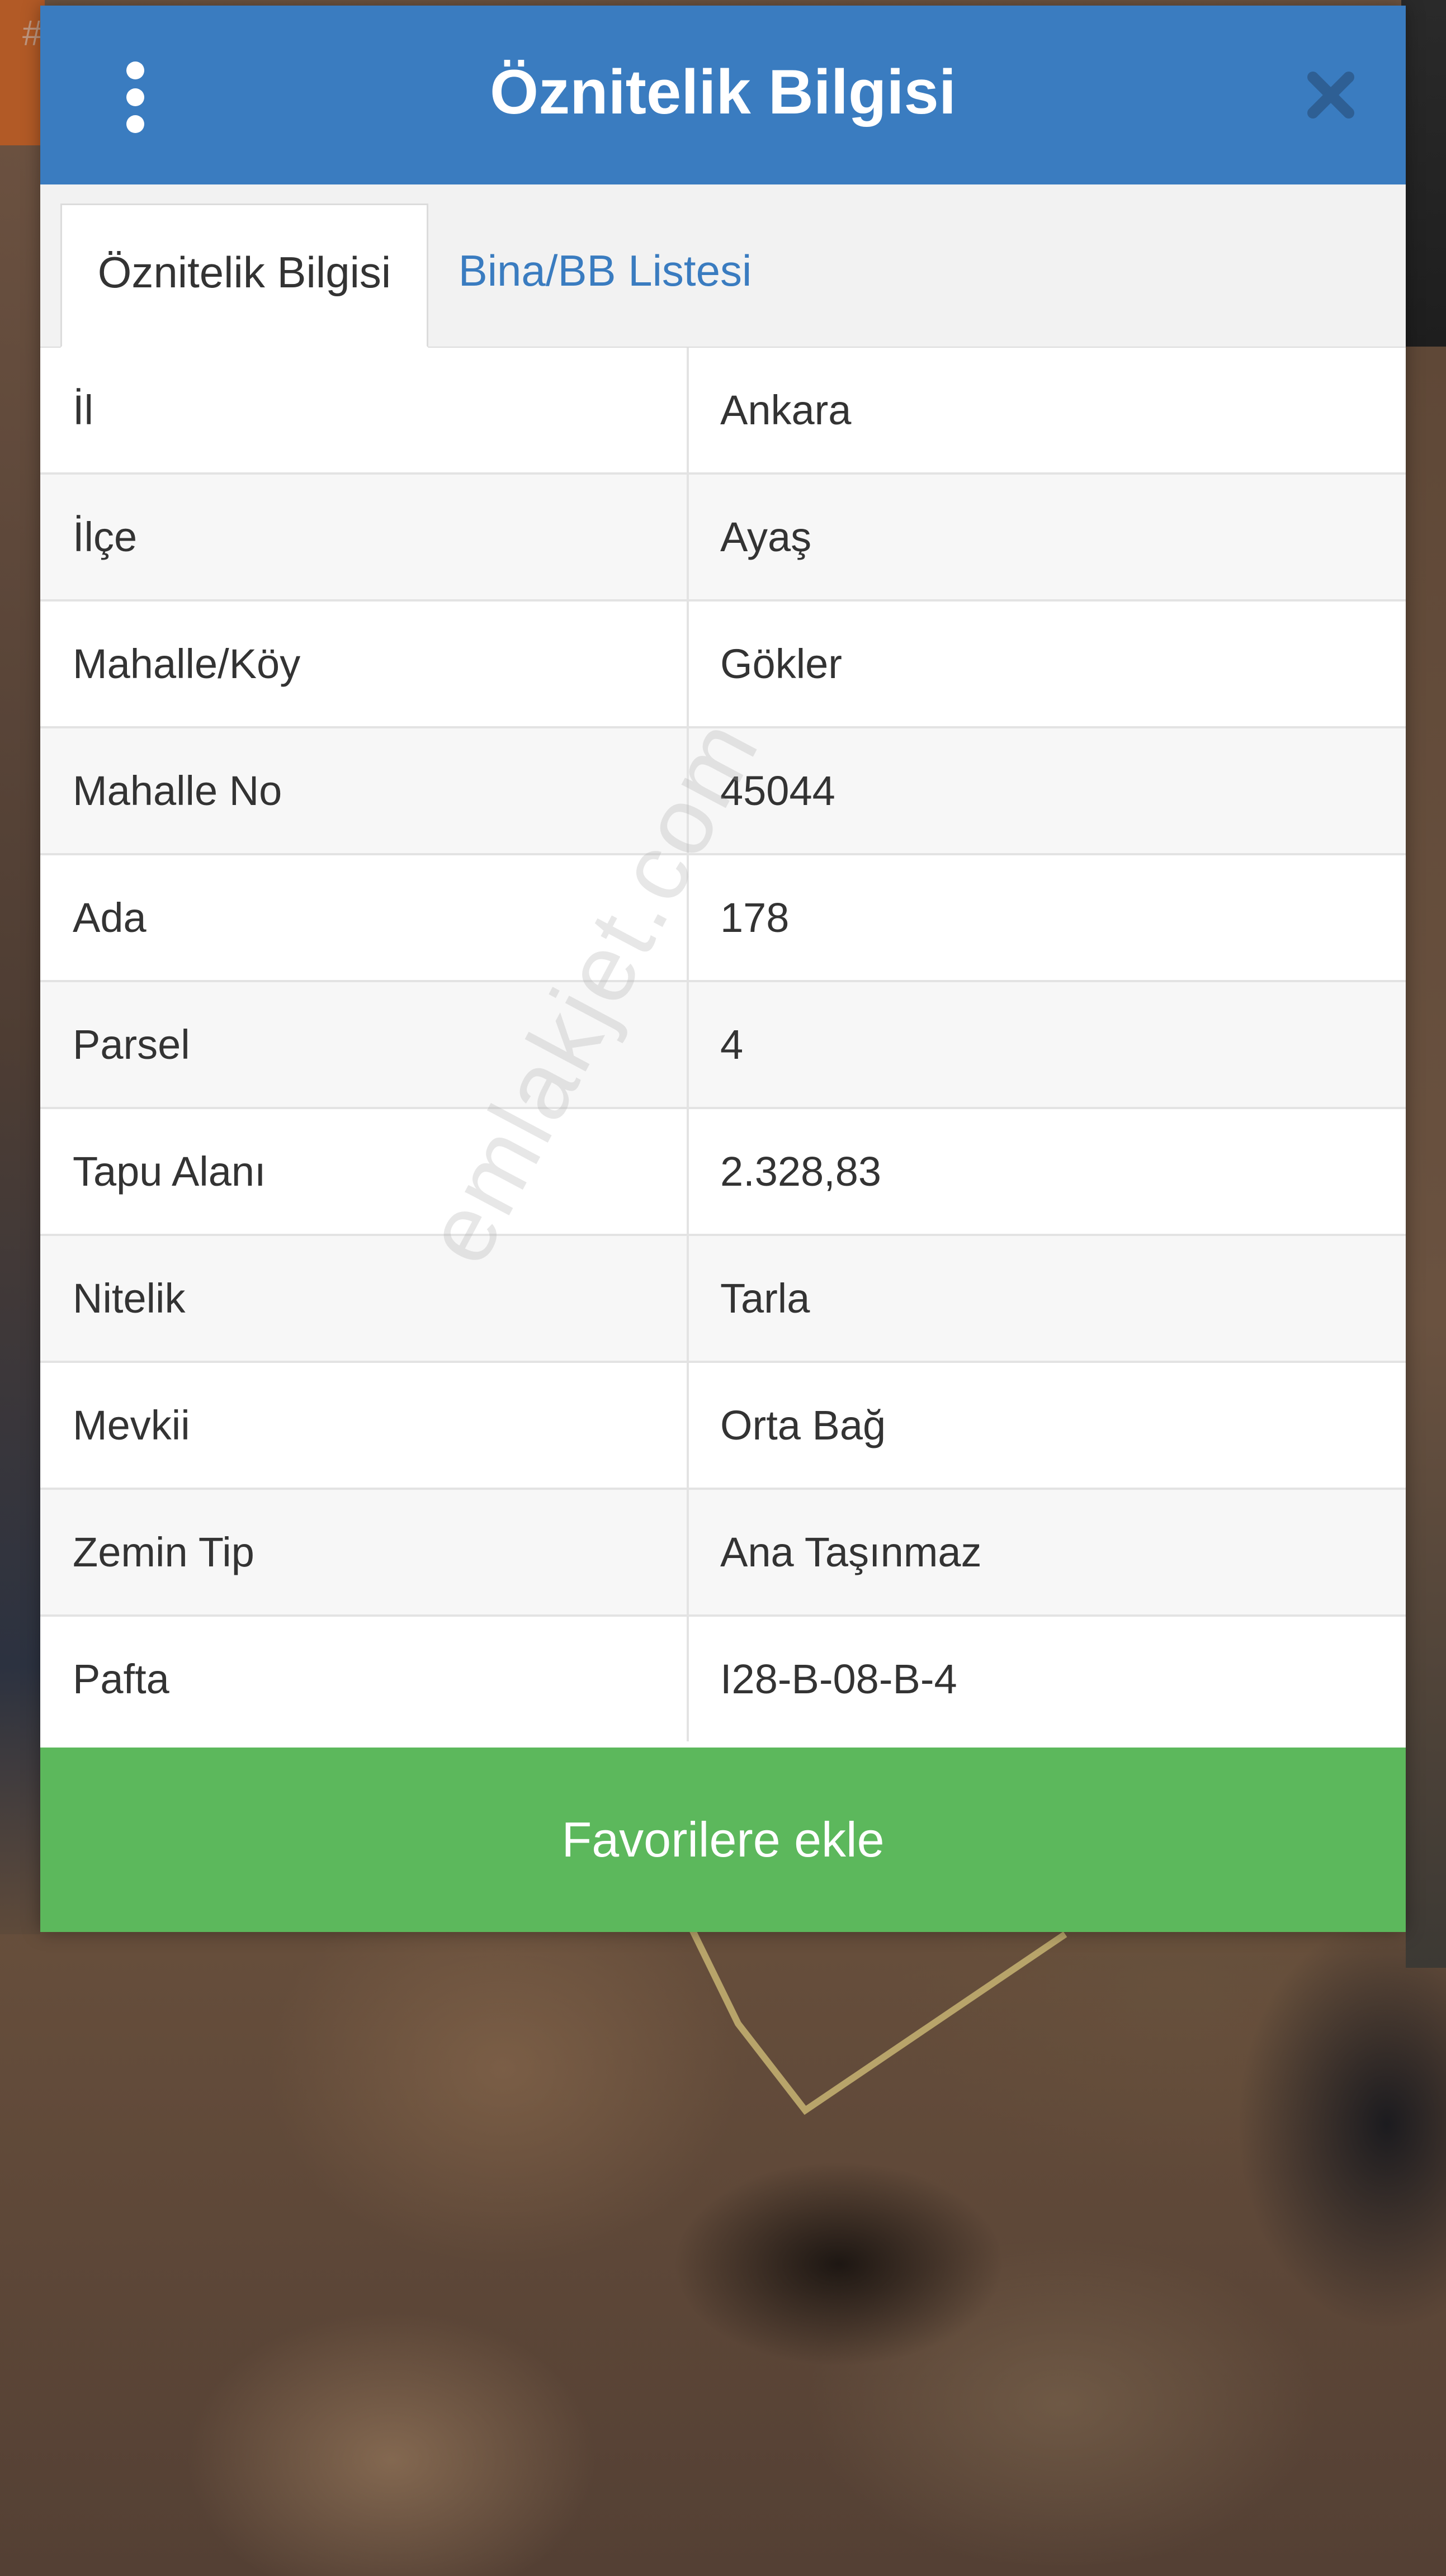 The image size is (1446, 2576). I want to click on attribute-value: Tarla, so click(765, 1298).